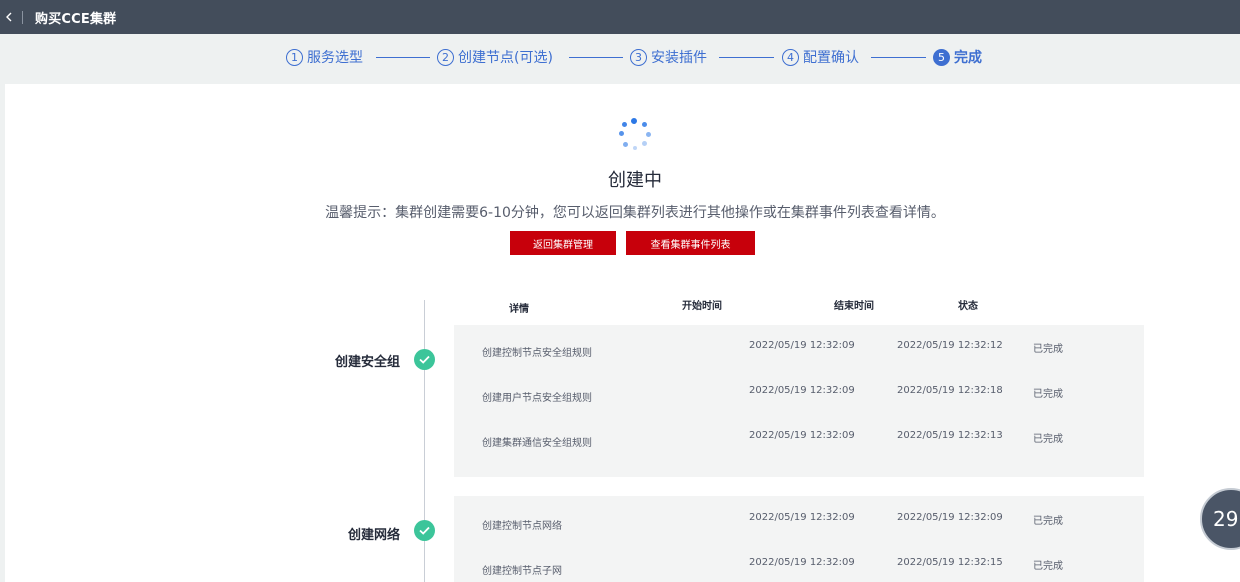 Image resolution: width=1240 pixels, height=582 pixels. Describe the element at coordinates (563, 243) in the screenshot. I see `back-to-cluster-button: 返回集群管理` at that location.